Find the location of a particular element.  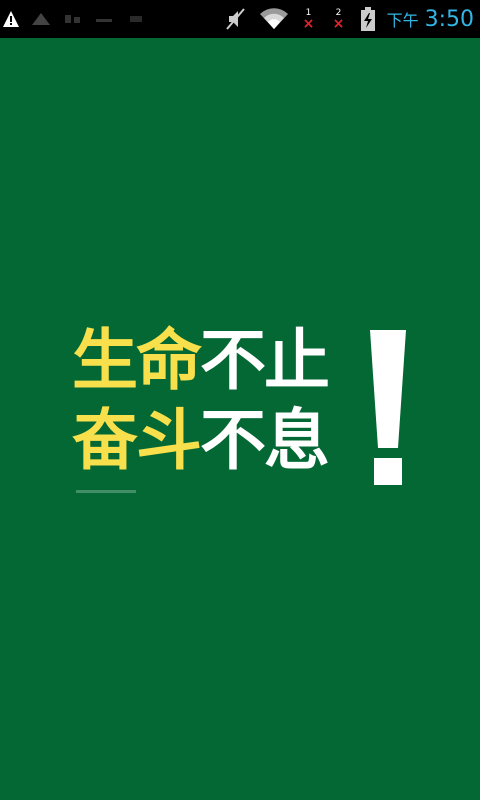

slogan-line-1-yellow: 生命 is located at coordinates (137, 360).